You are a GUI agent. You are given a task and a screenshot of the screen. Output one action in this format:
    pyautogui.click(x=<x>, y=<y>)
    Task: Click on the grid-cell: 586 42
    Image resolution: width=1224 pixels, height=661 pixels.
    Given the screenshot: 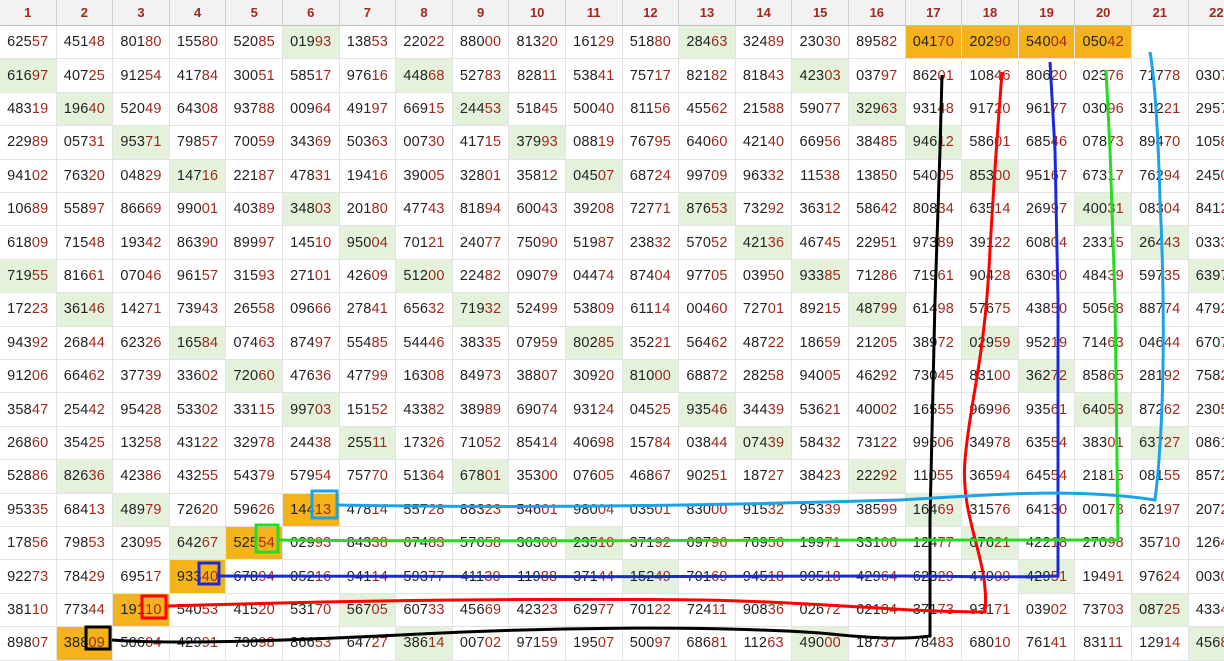 What is the action you would take?
    pyautogui.click(x=877, y=210)
    